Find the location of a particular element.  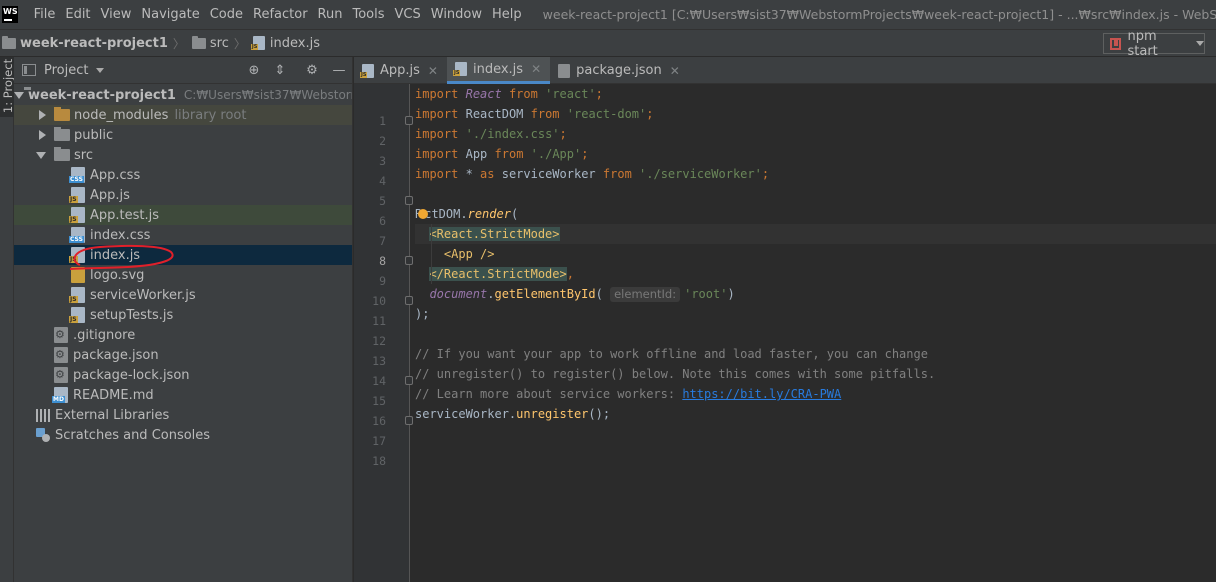

gear-icon: ⚙ is located at coordinates (312, 71).